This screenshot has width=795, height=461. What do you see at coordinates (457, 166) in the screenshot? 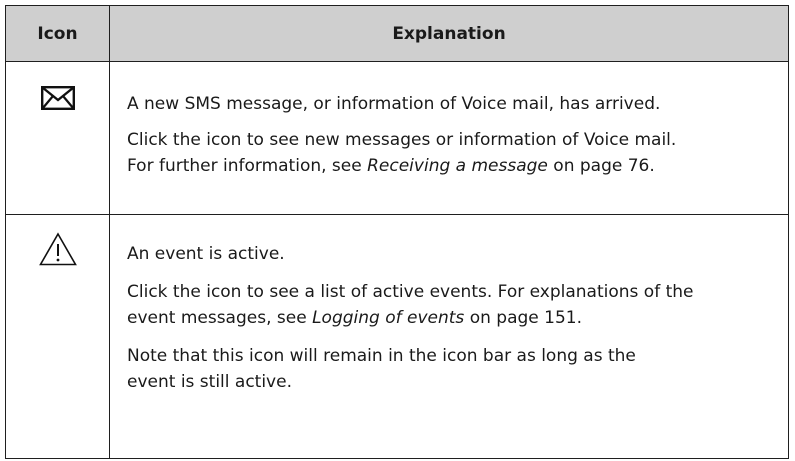
I see `cross-reference-link: Receiving a message` at bounding box center [457, 166].